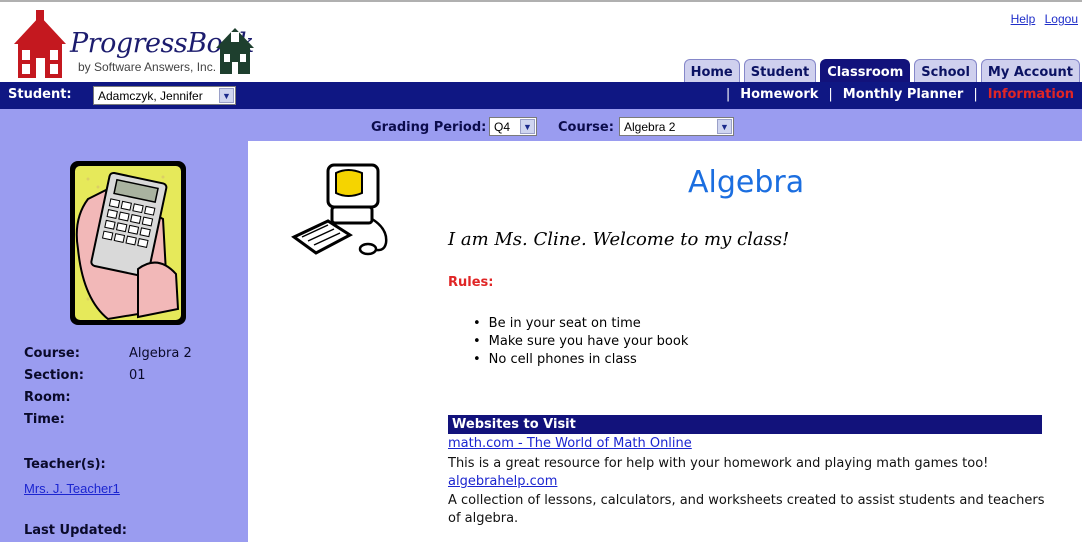  What do you see at coordinates (429, 127) in the screenshot?
I see `grading-period-label: Grading Period:` at bounding box center [429, 127].